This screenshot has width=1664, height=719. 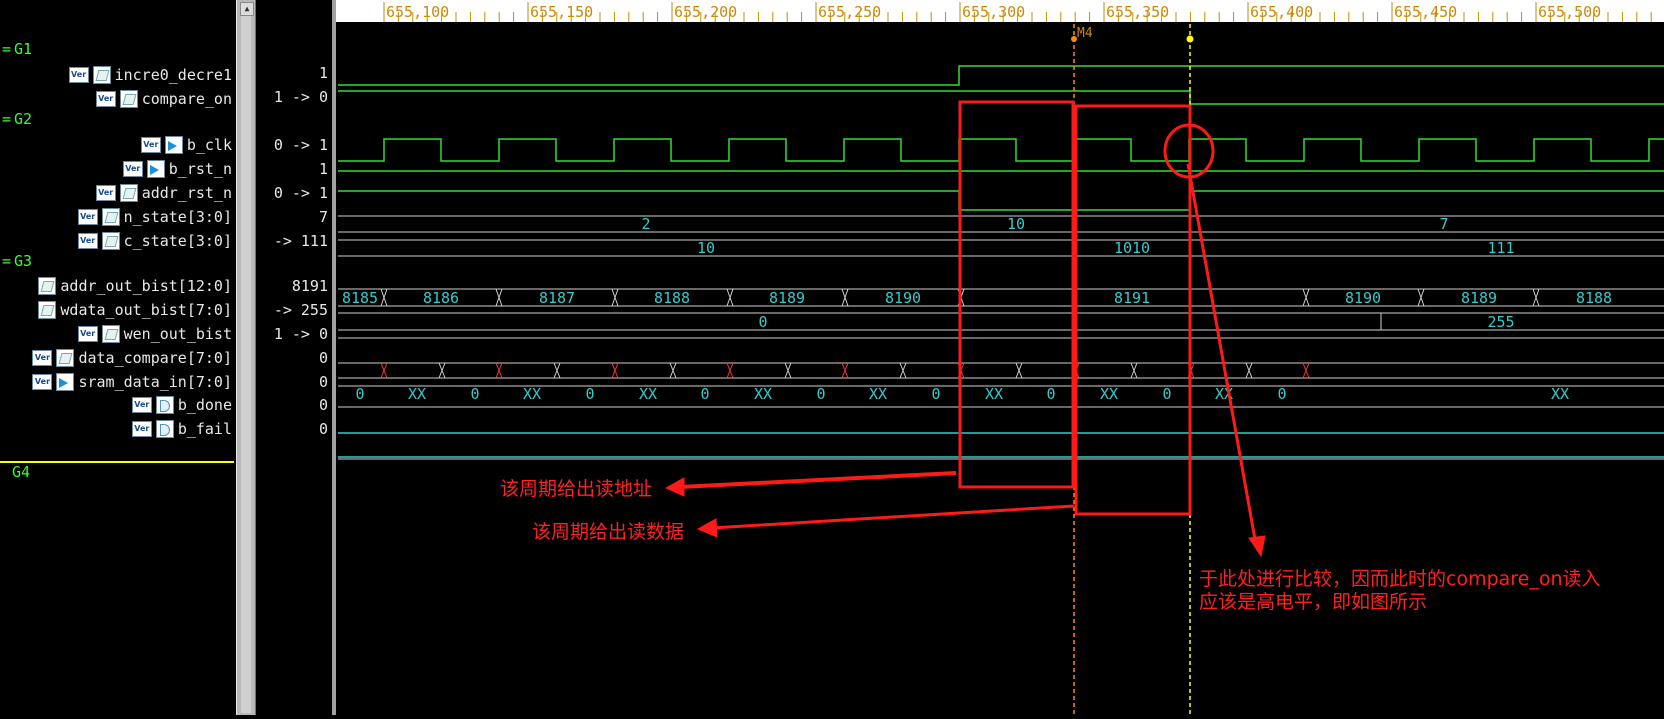 I want to click on value-addr-out-bist: 8191, so click(x=309, y=286).